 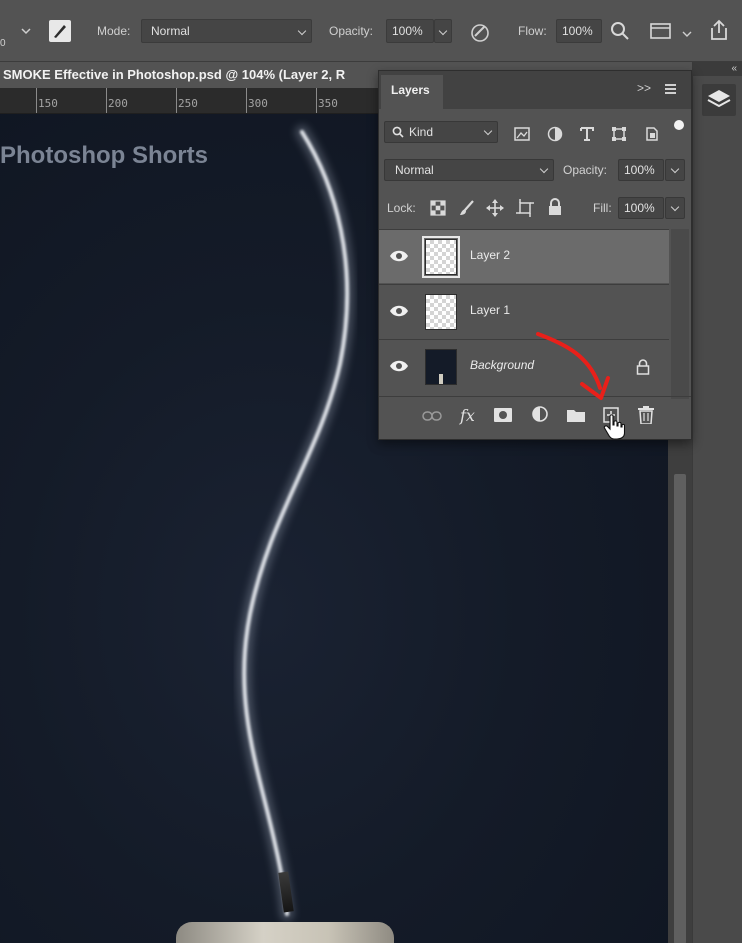 What do you see at coordinates (469, 170) in the screenshot?
I see `blend-mode-select: Normal` at bounding box center [469, 170].